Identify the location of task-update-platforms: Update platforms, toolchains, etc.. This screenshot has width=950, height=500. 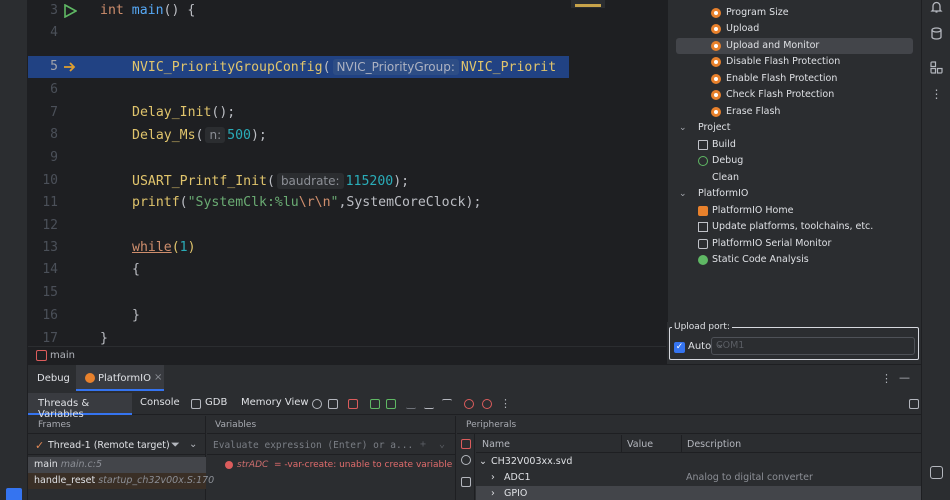
(794, 227).